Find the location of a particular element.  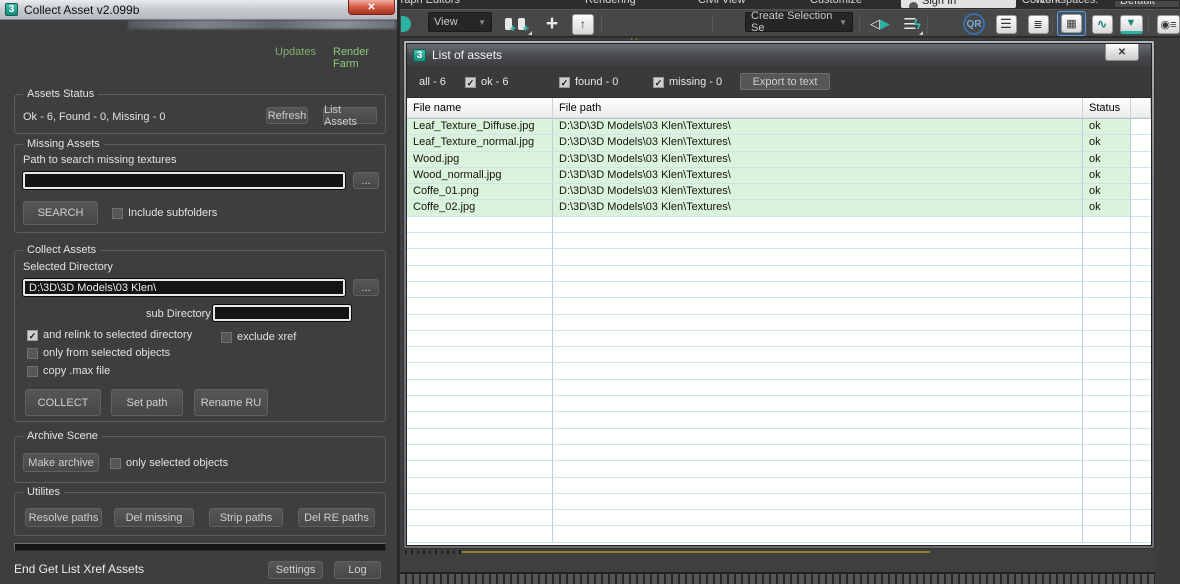

search-button: SEARCH is located at coordinates (60, 213).